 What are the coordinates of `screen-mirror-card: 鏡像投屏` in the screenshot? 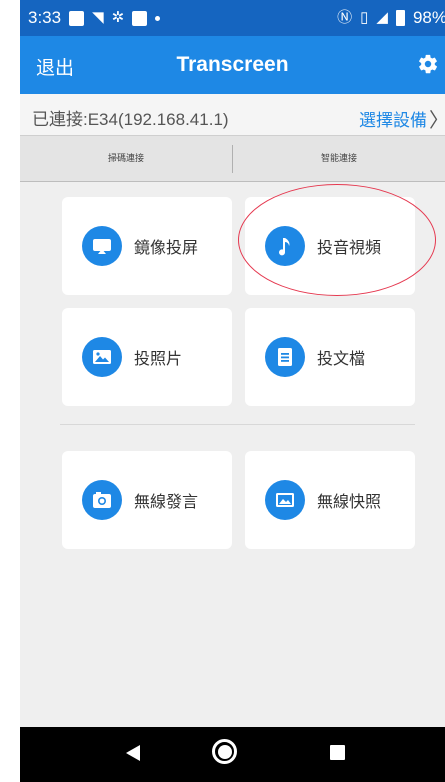 It's located at (147, 246).